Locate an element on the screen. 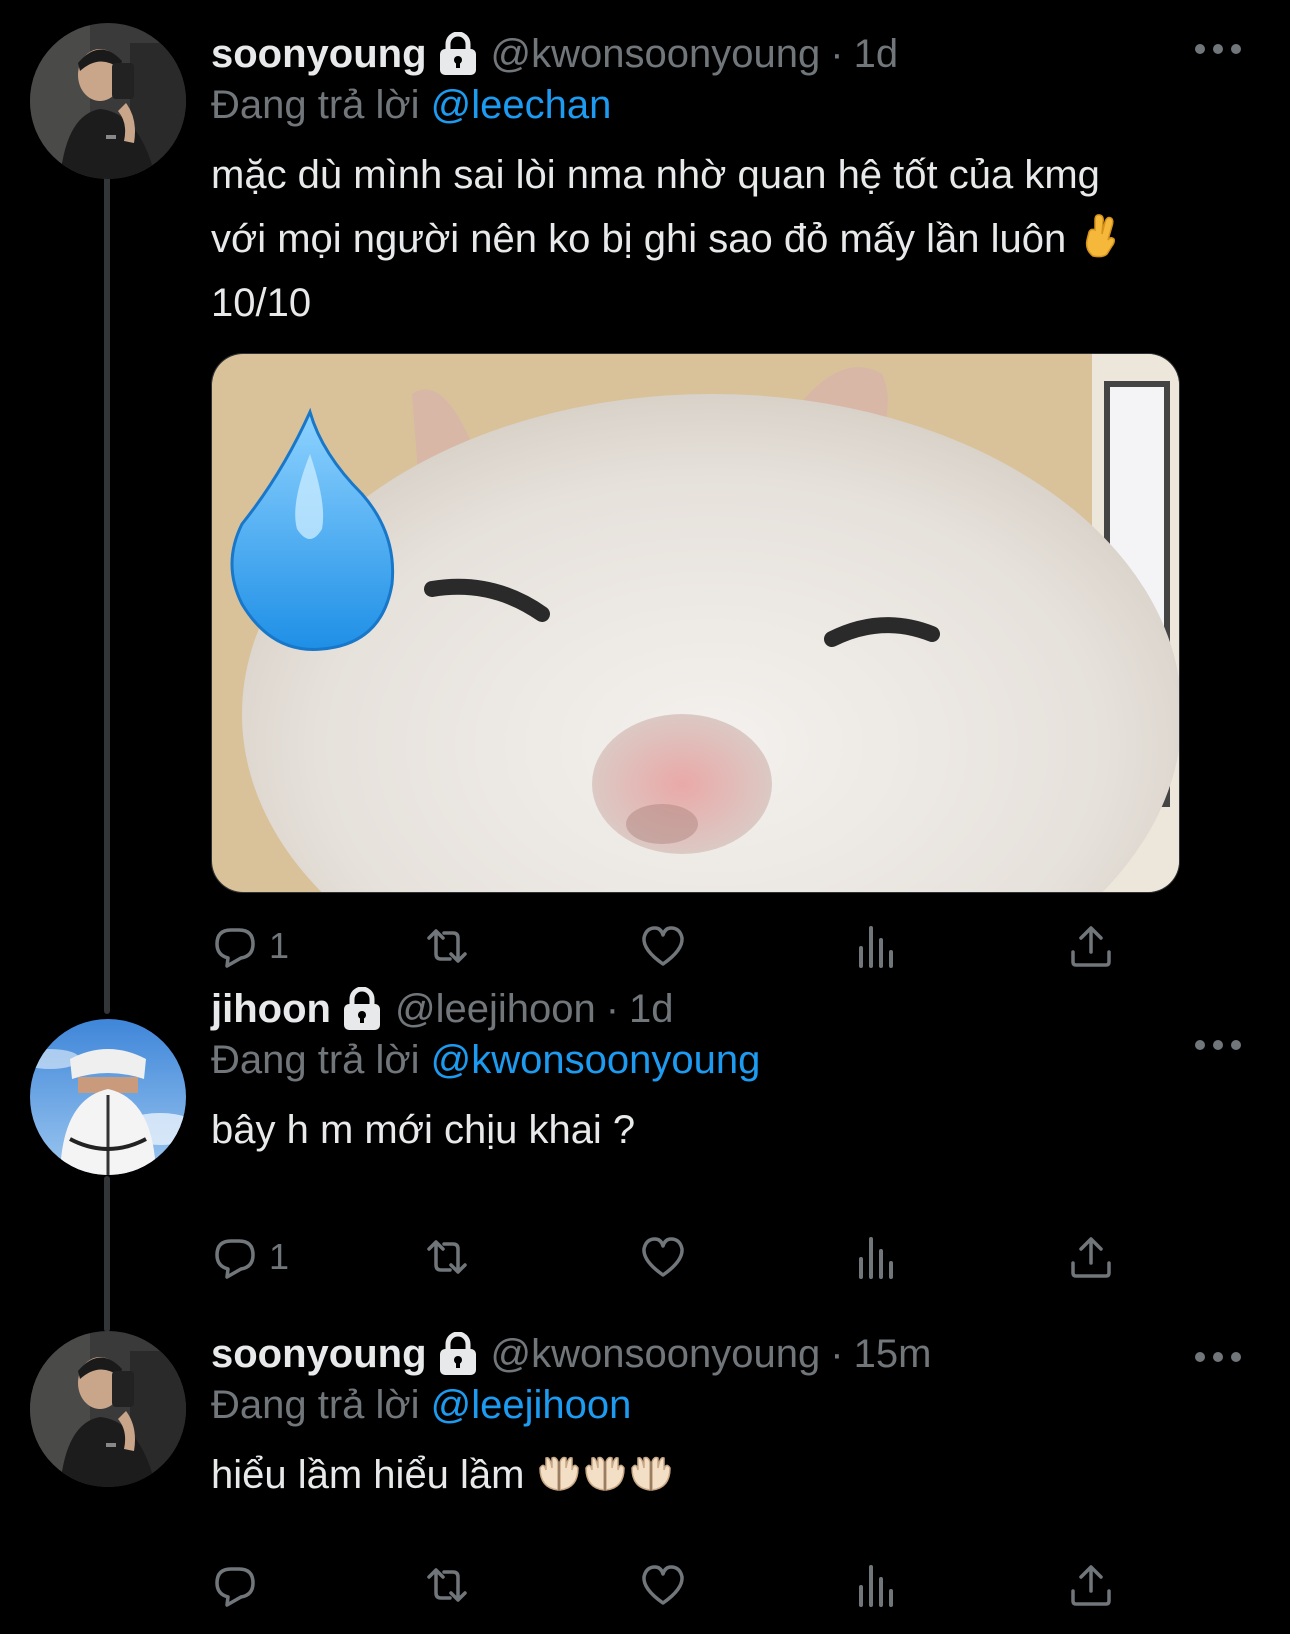 The image size is (1290, 1634). user-handle: @leejihoon is located at coordinates (495, 1009).